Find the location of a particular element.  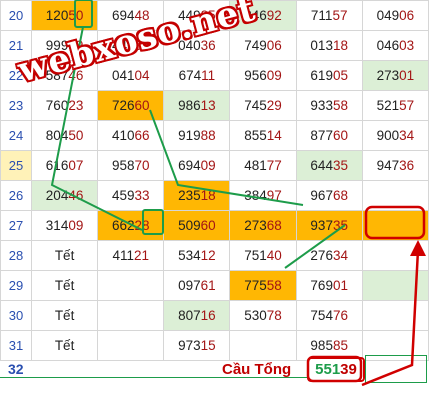

result-number-prefix: 530 is located at coordinates (255, 315).